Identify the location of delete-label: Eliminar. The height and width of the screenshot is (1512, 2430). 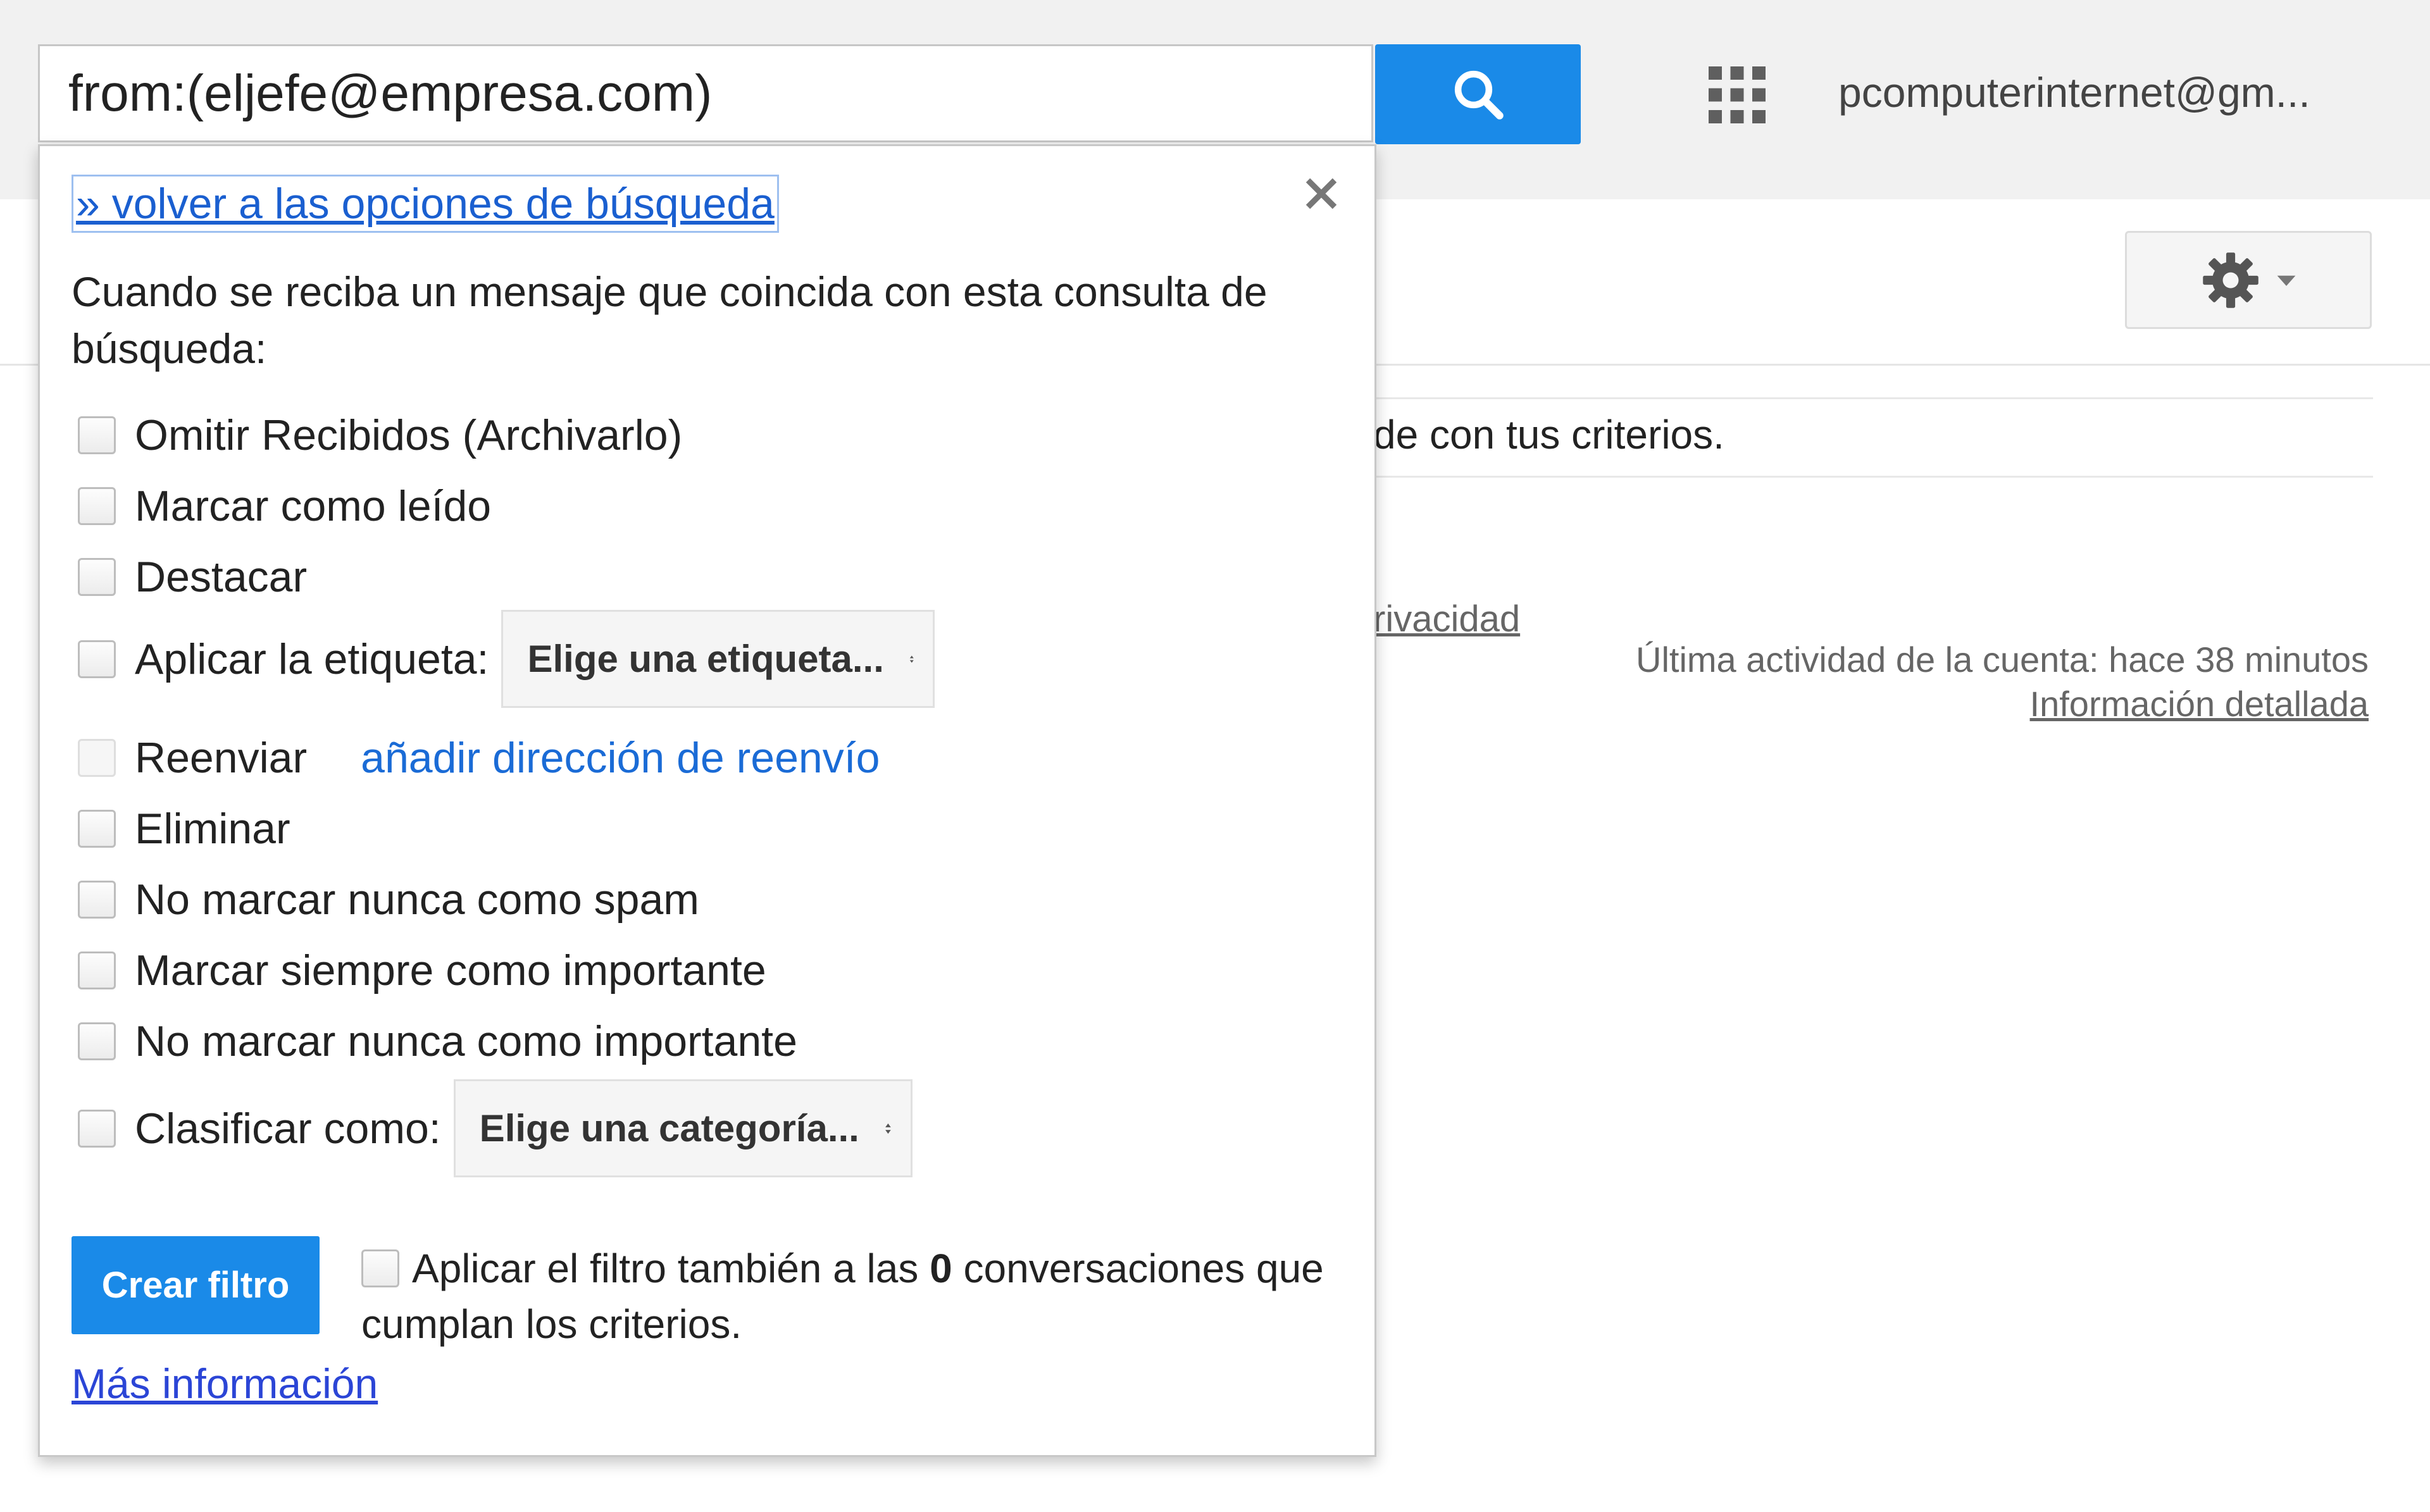
(212, 829).